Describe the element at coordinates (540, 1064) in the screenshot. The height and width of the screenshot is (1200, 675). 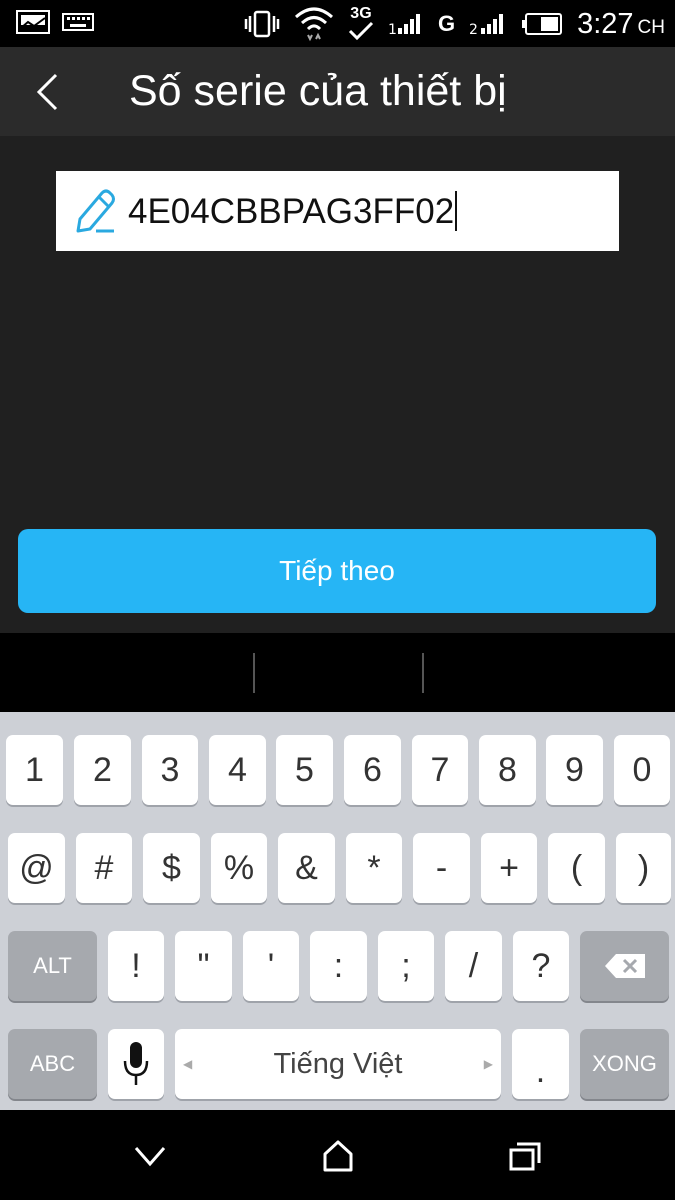
I see `key-period: .` at that location.